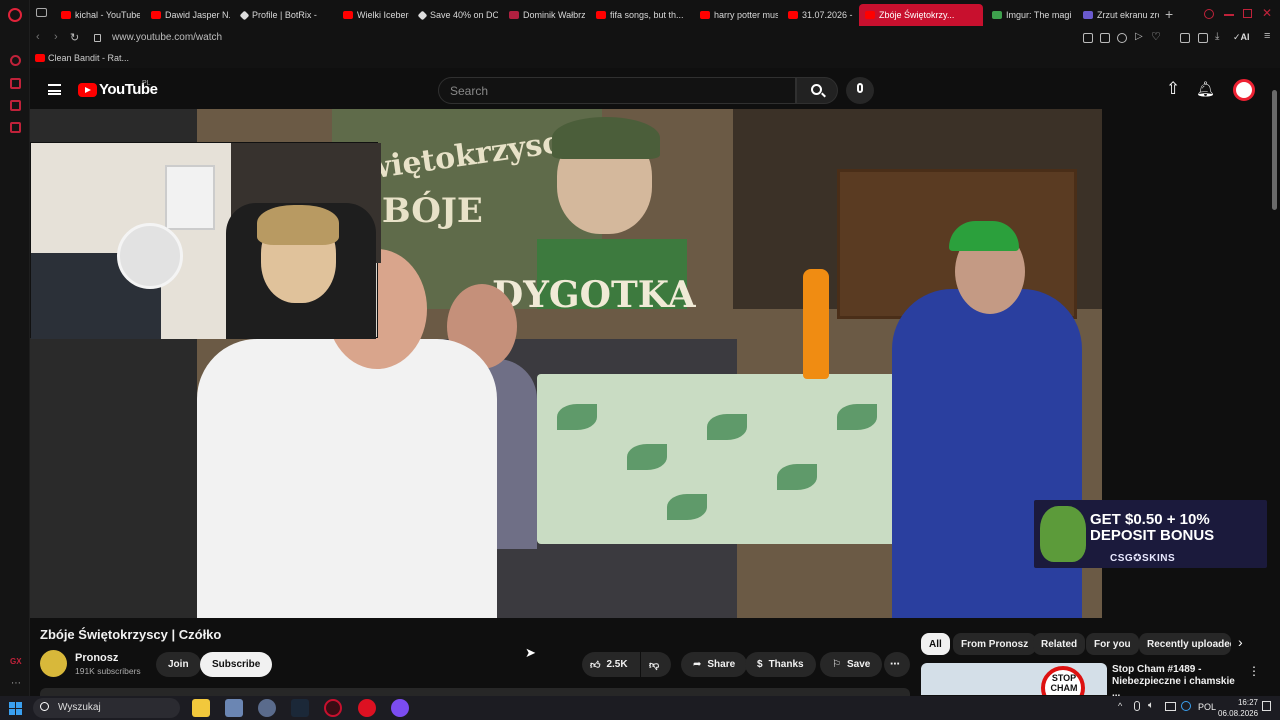  What do you see at coordinates (860, 90) in the screenshot?
I see `voice-search-button` at bounding box center [860, 90].